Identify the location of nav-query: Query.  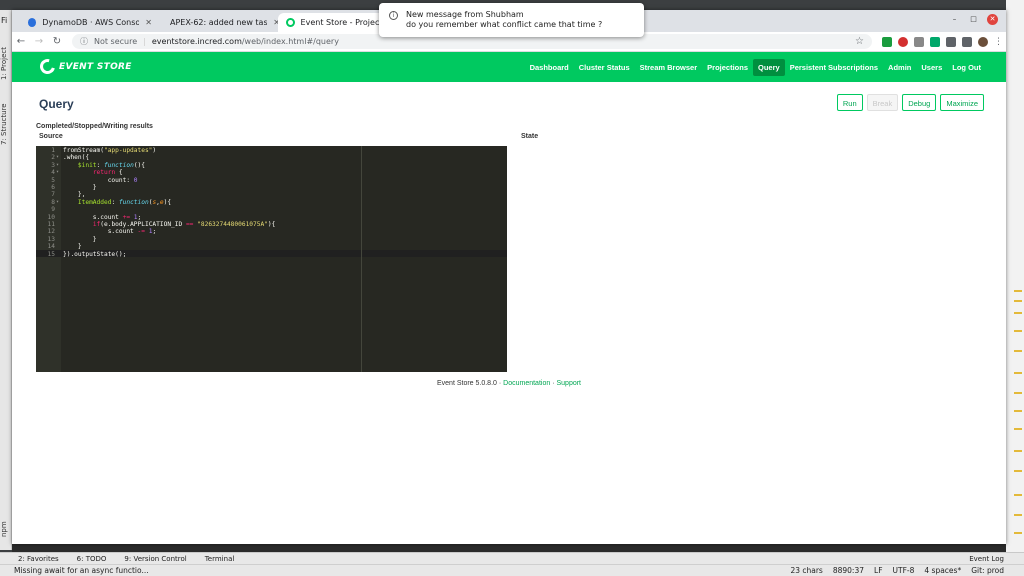
(769, 67).